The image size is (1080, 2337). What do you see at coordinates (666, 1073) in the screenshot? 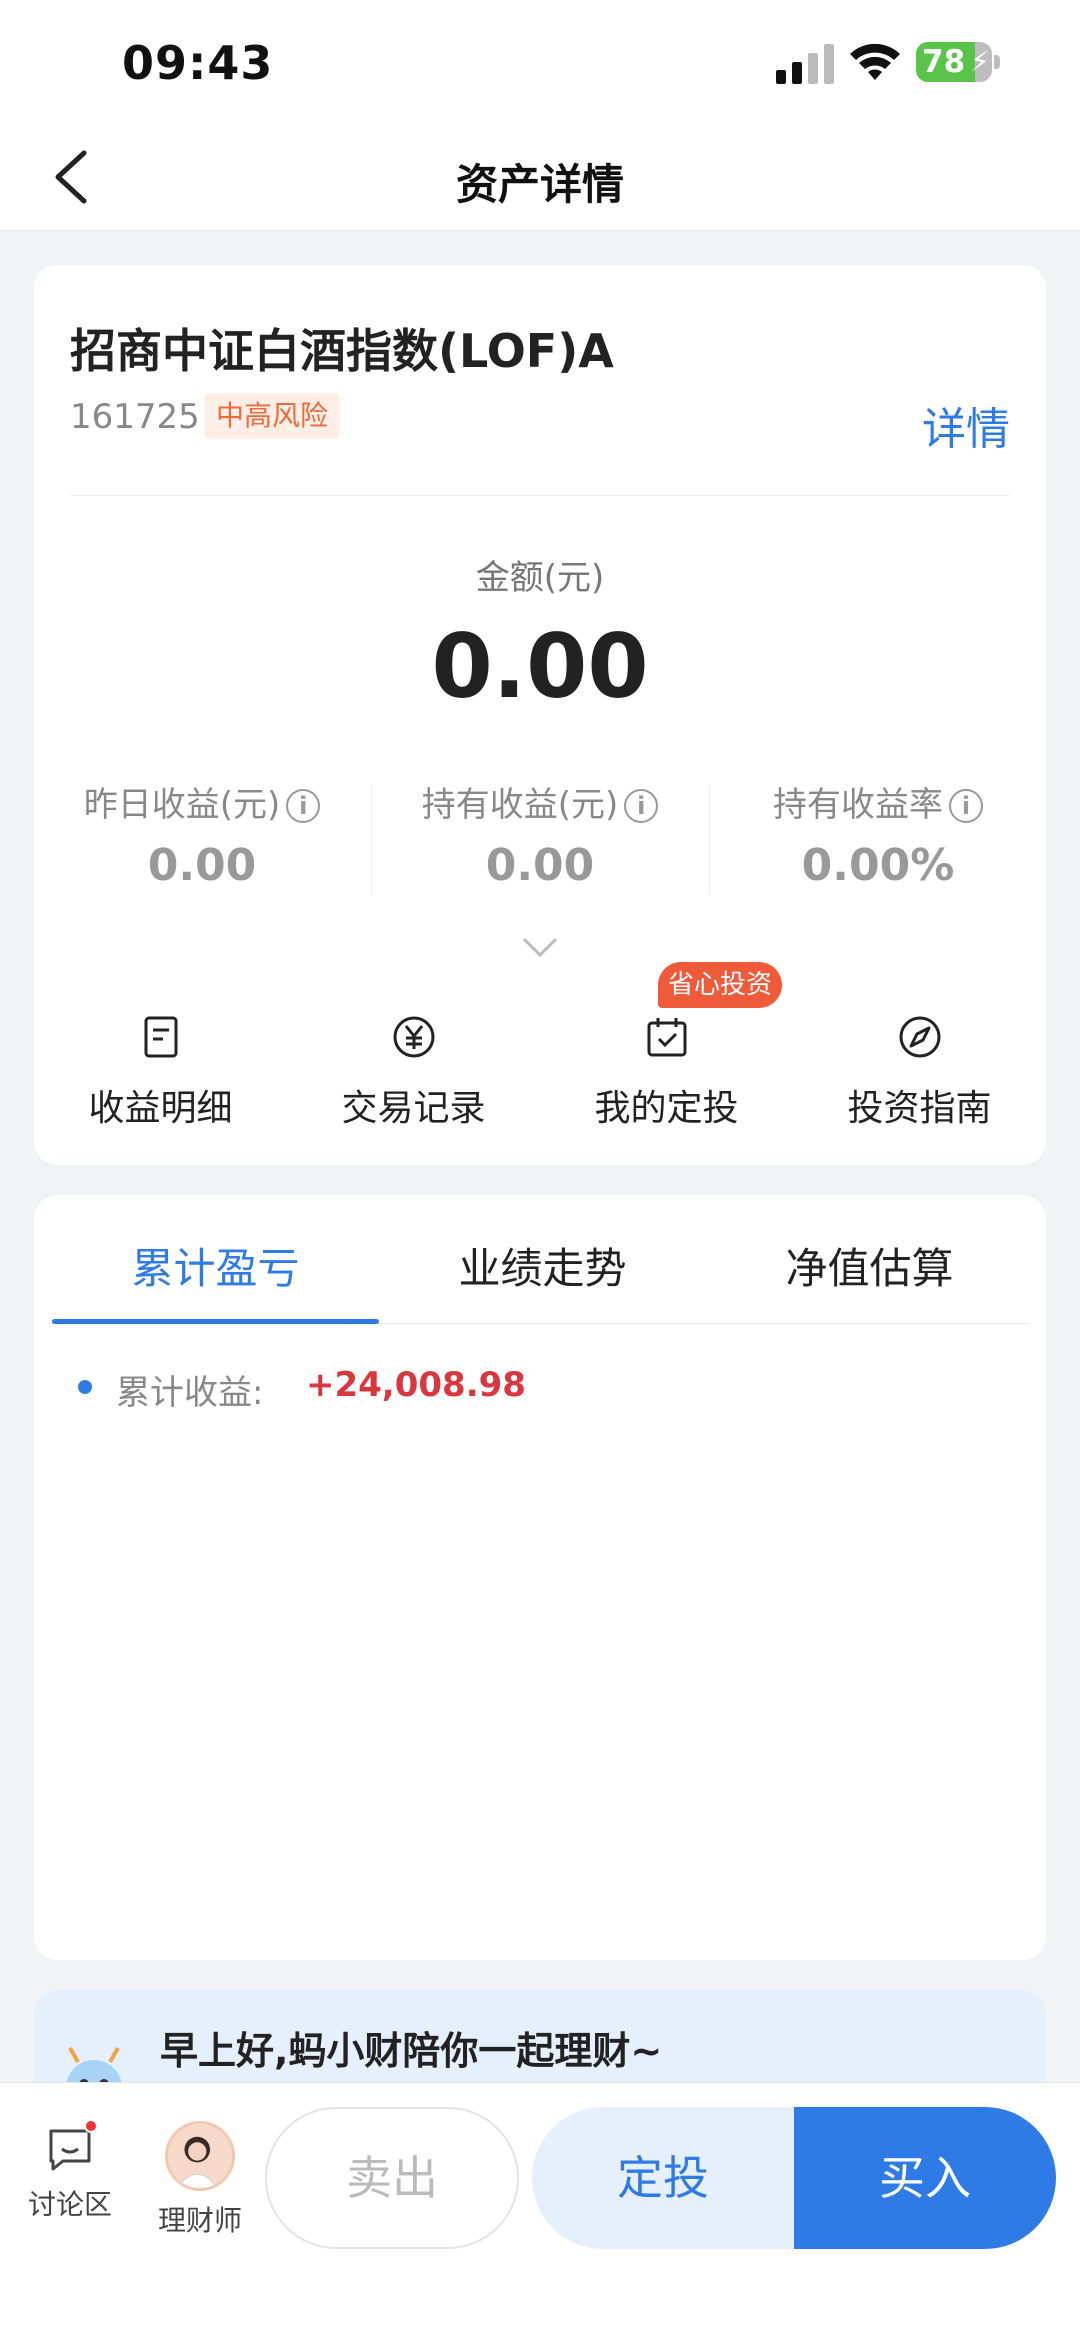
I see `action-my-auto-invest: 我的定投` at bounding box center [666, 1073].